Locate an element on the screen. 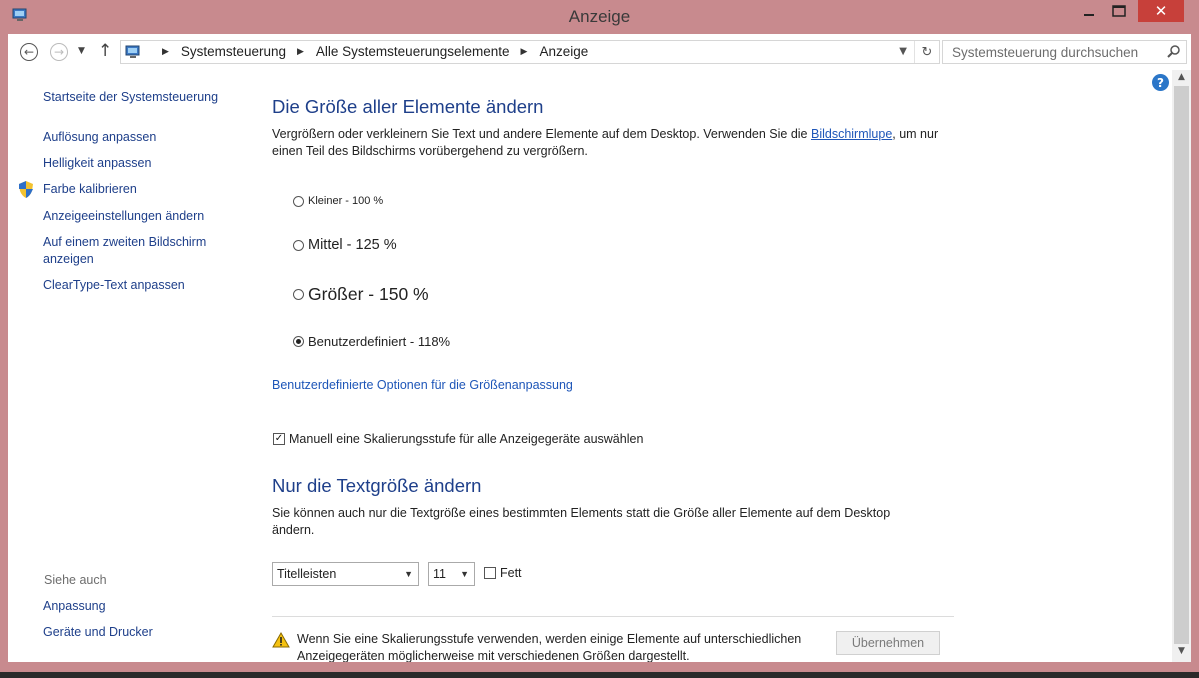 The width and height of the screenshot is (1199, 678). help-icon: ? is located at coordinates (1160, 82).